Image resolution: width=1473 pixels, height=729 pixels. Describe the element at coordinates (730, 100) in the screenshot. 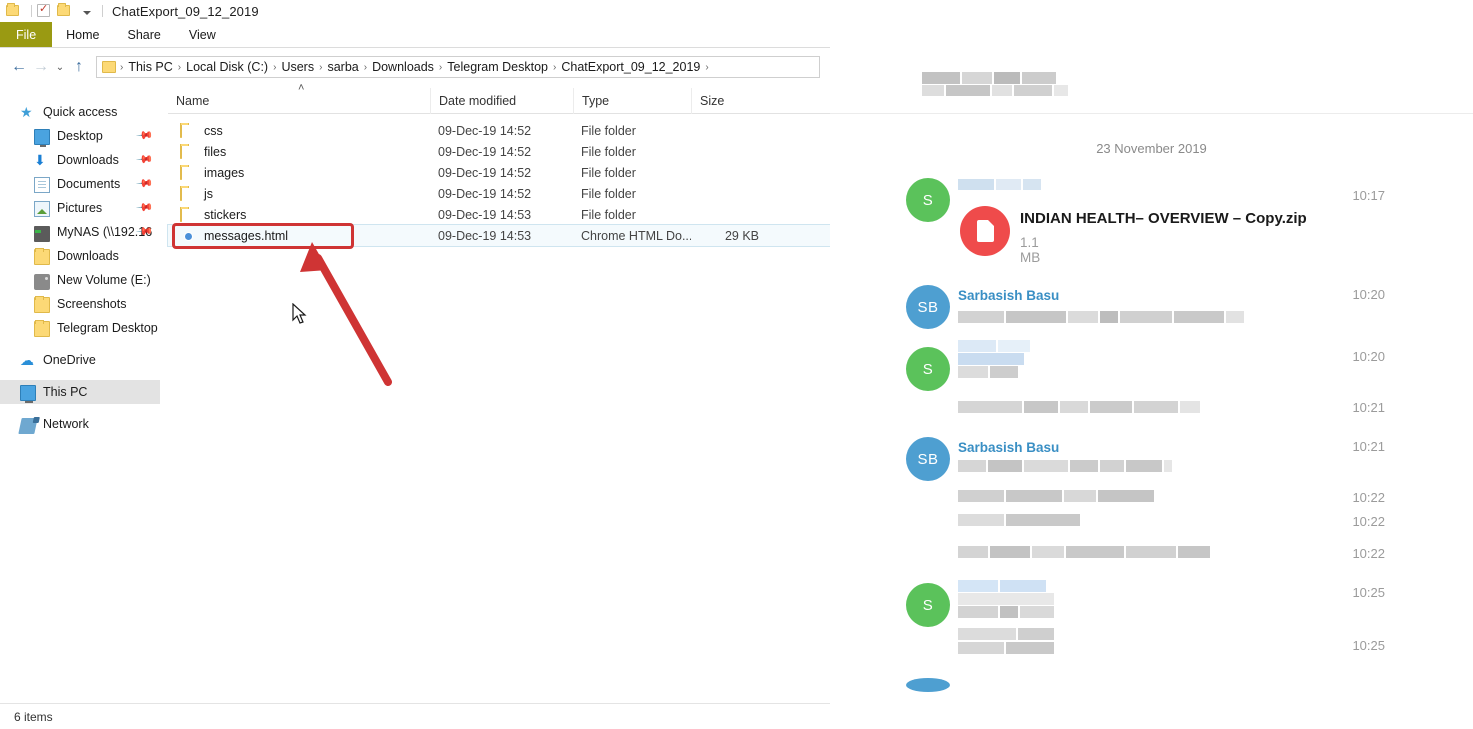

I see `column-header-size: Size` at that location.